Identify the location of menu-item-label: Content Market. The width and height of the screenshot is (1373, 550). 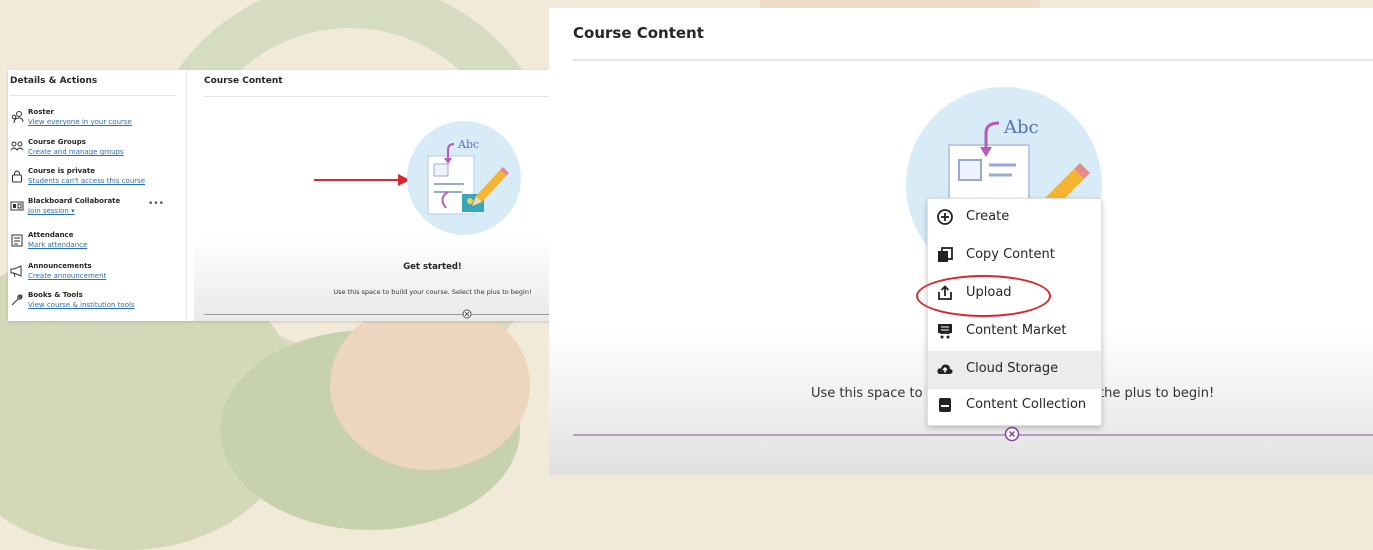
(1016, 330).